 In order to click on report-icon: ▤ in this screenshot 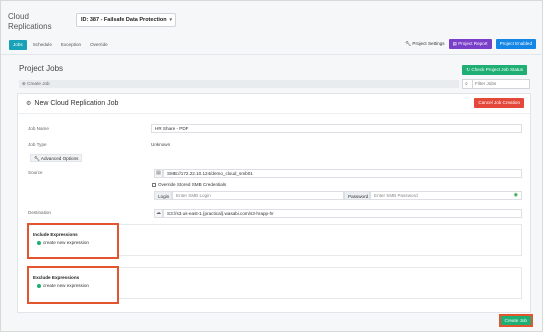, I will do `click(454, 43)`.